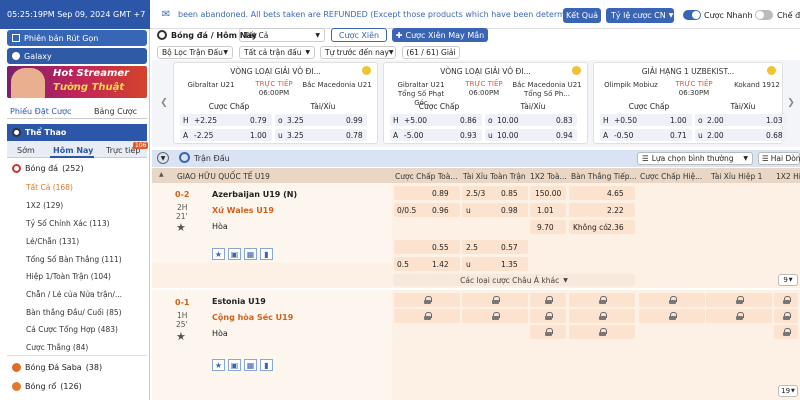  Describe the element at coordinates (694, 84) in the screenshot. I see `live-label: TRỰC TIẾP` at that location.